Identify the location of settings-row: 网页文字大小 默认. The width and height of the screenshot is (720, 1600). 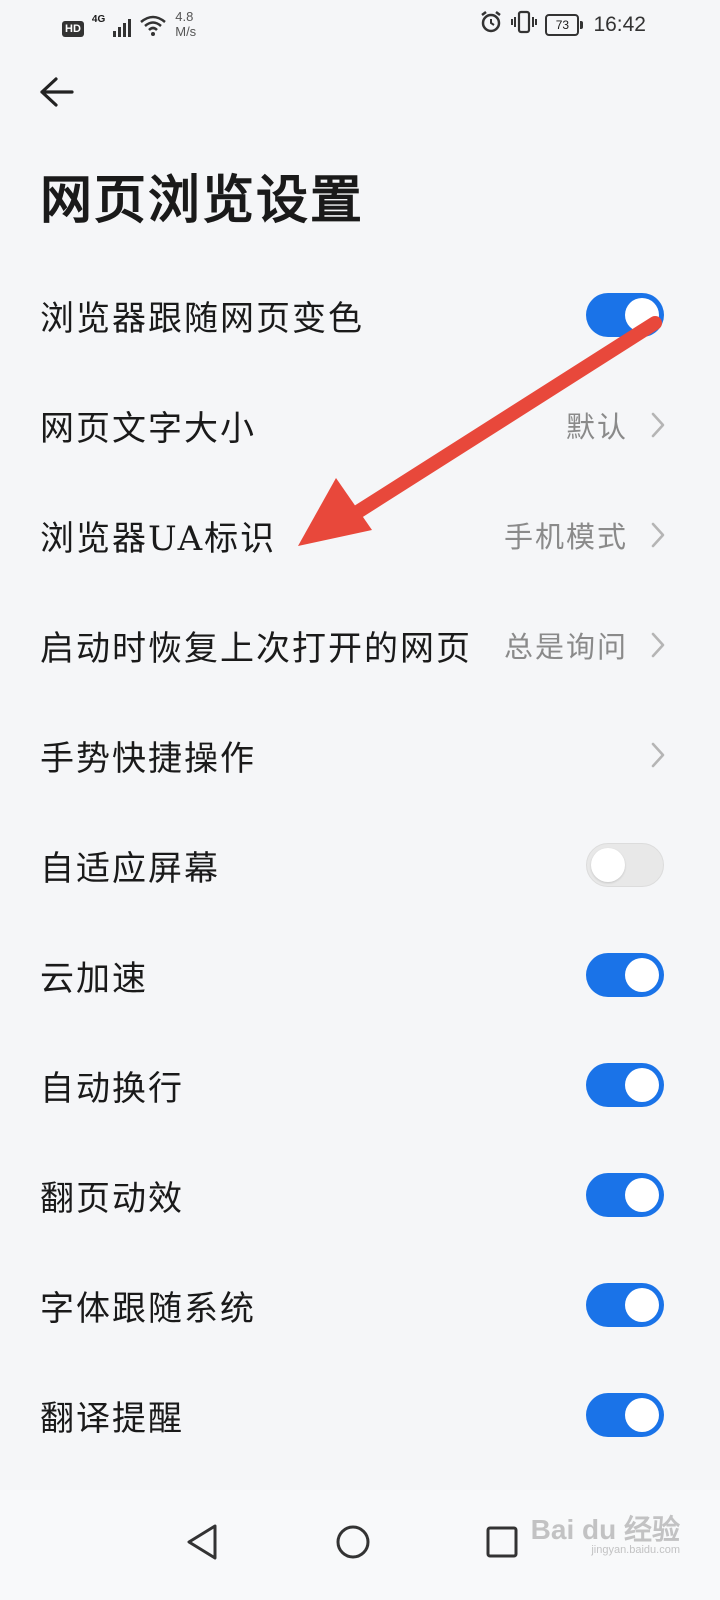
(360, 425).